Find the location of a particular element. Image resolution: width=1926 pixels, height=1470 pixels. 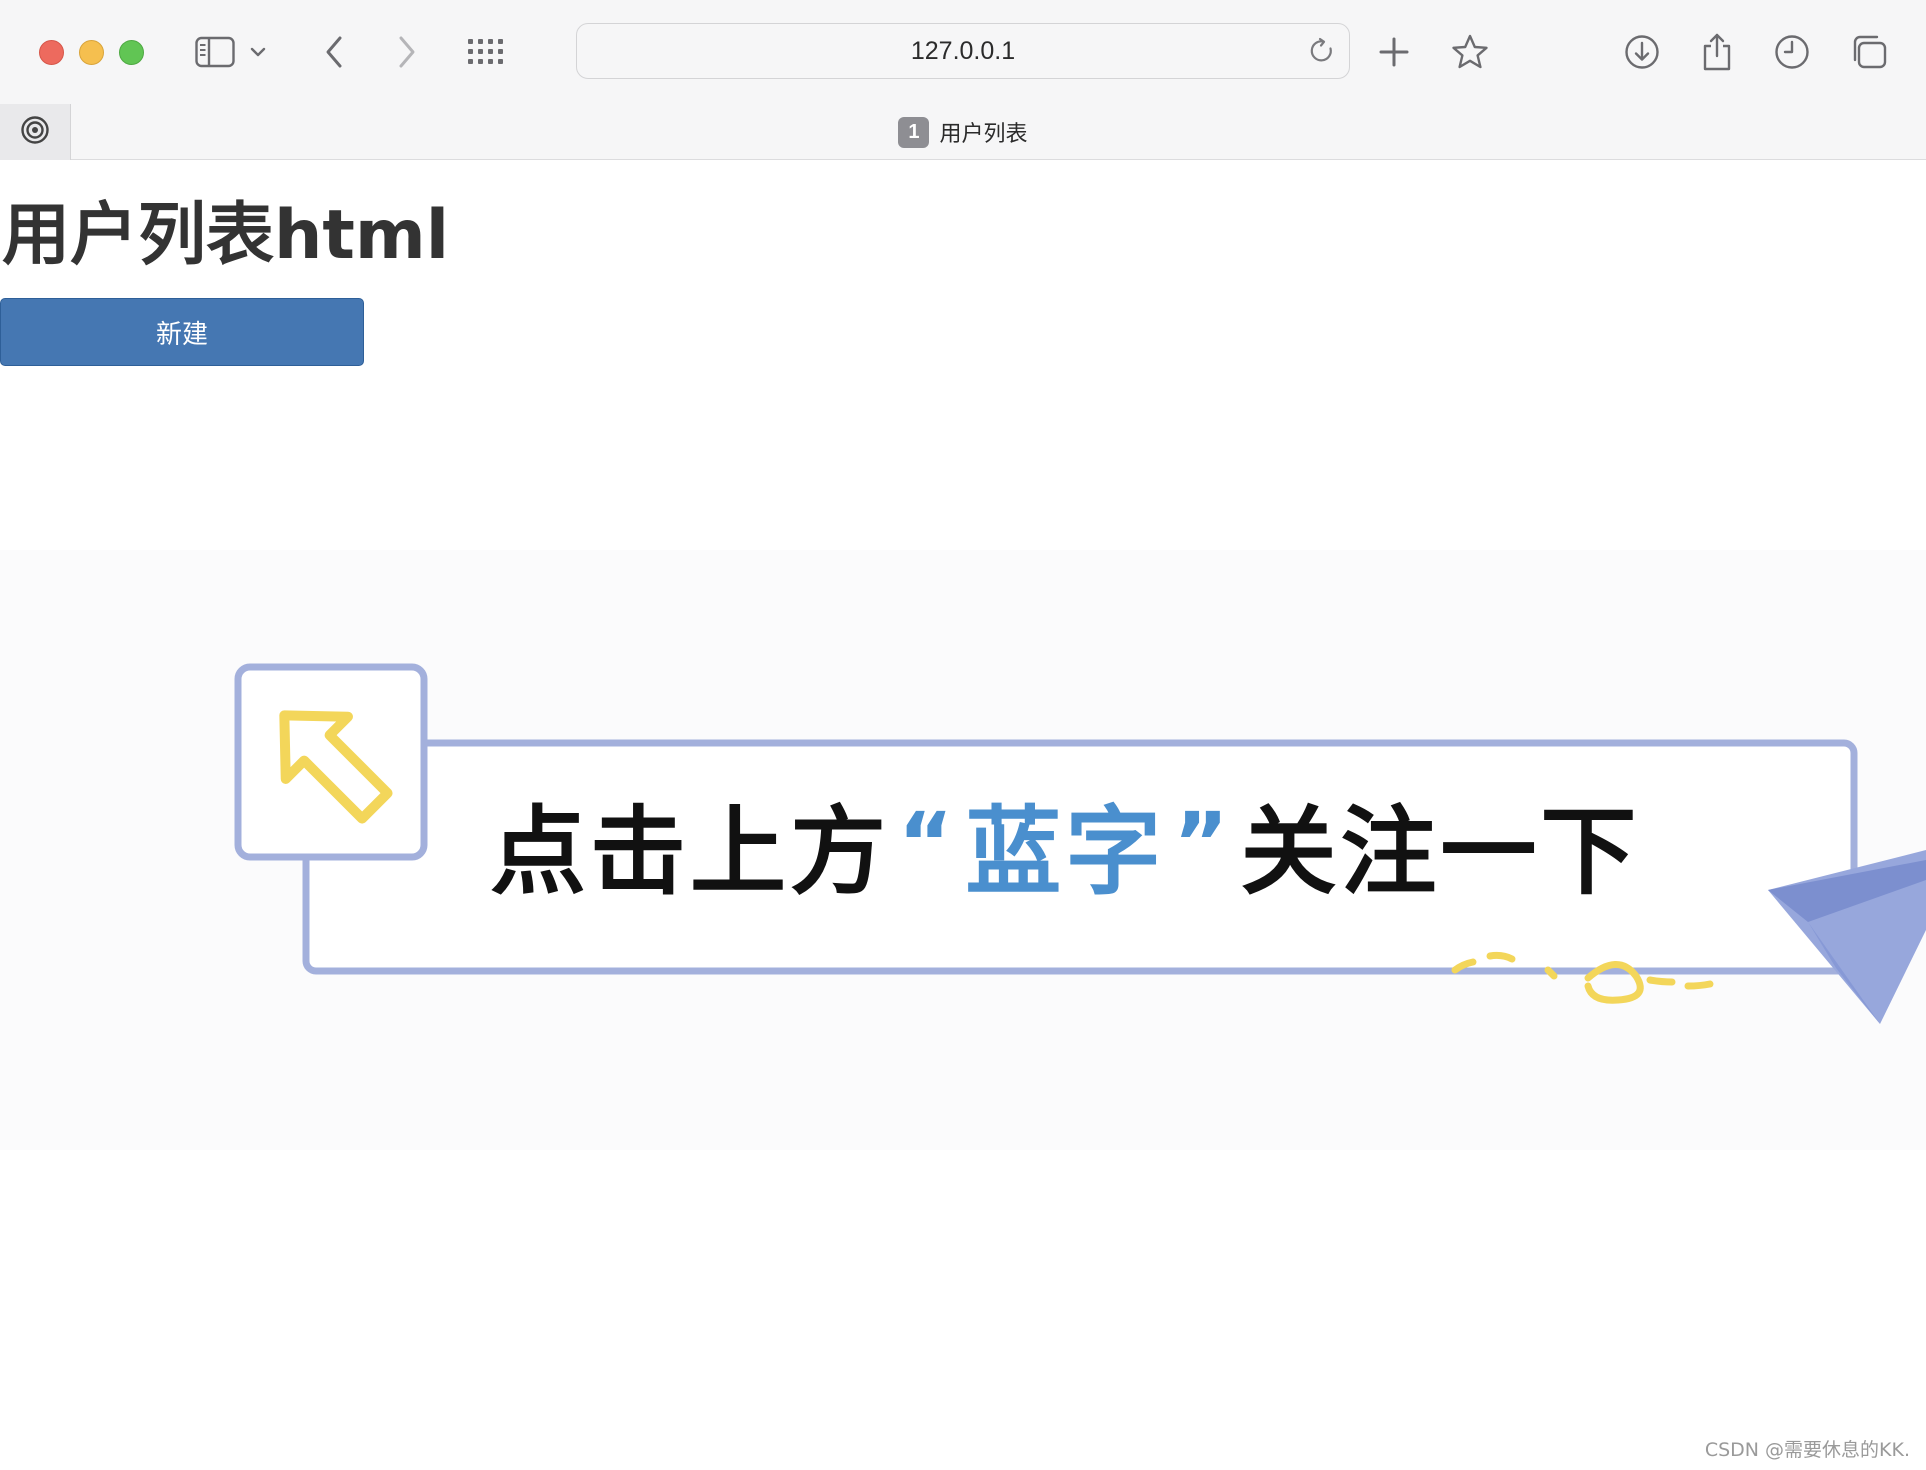

tab-bar: 1 用户列表 is located at coordinates (963, 132).